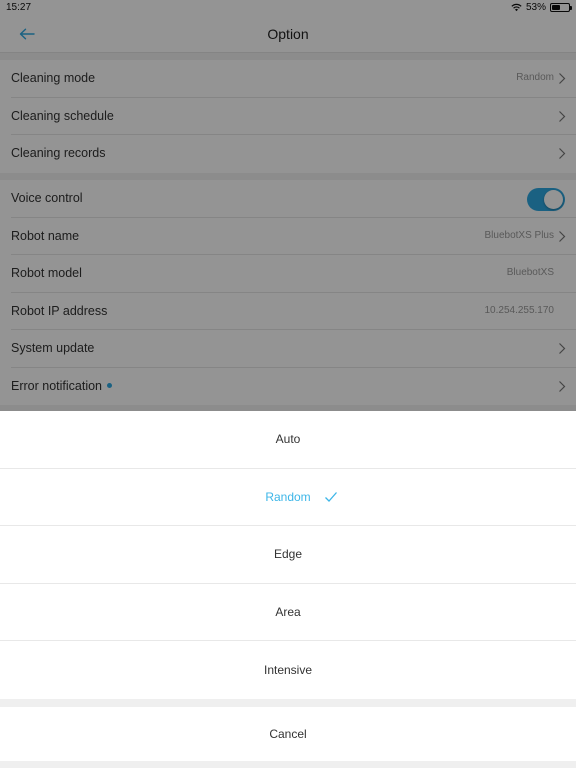  I want to click on option-label: Area, so click(288, 611).